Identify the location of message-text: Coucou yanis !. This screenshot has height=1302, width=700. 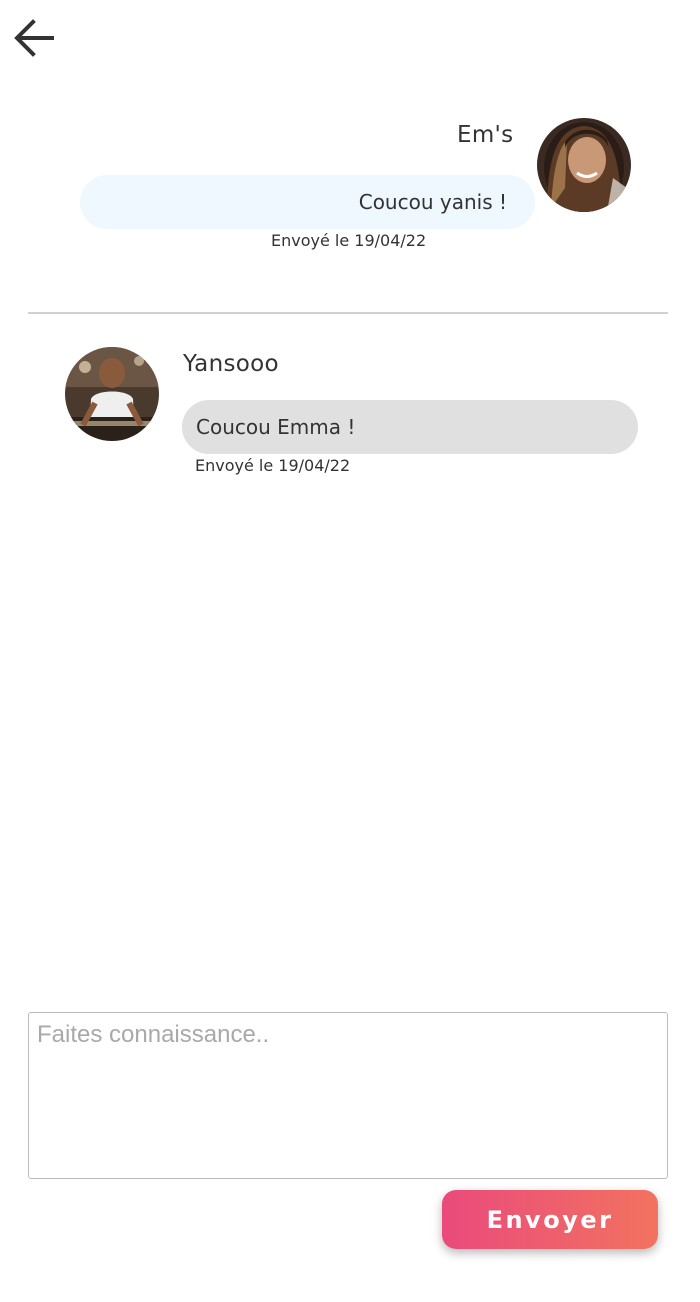
(432, 202).